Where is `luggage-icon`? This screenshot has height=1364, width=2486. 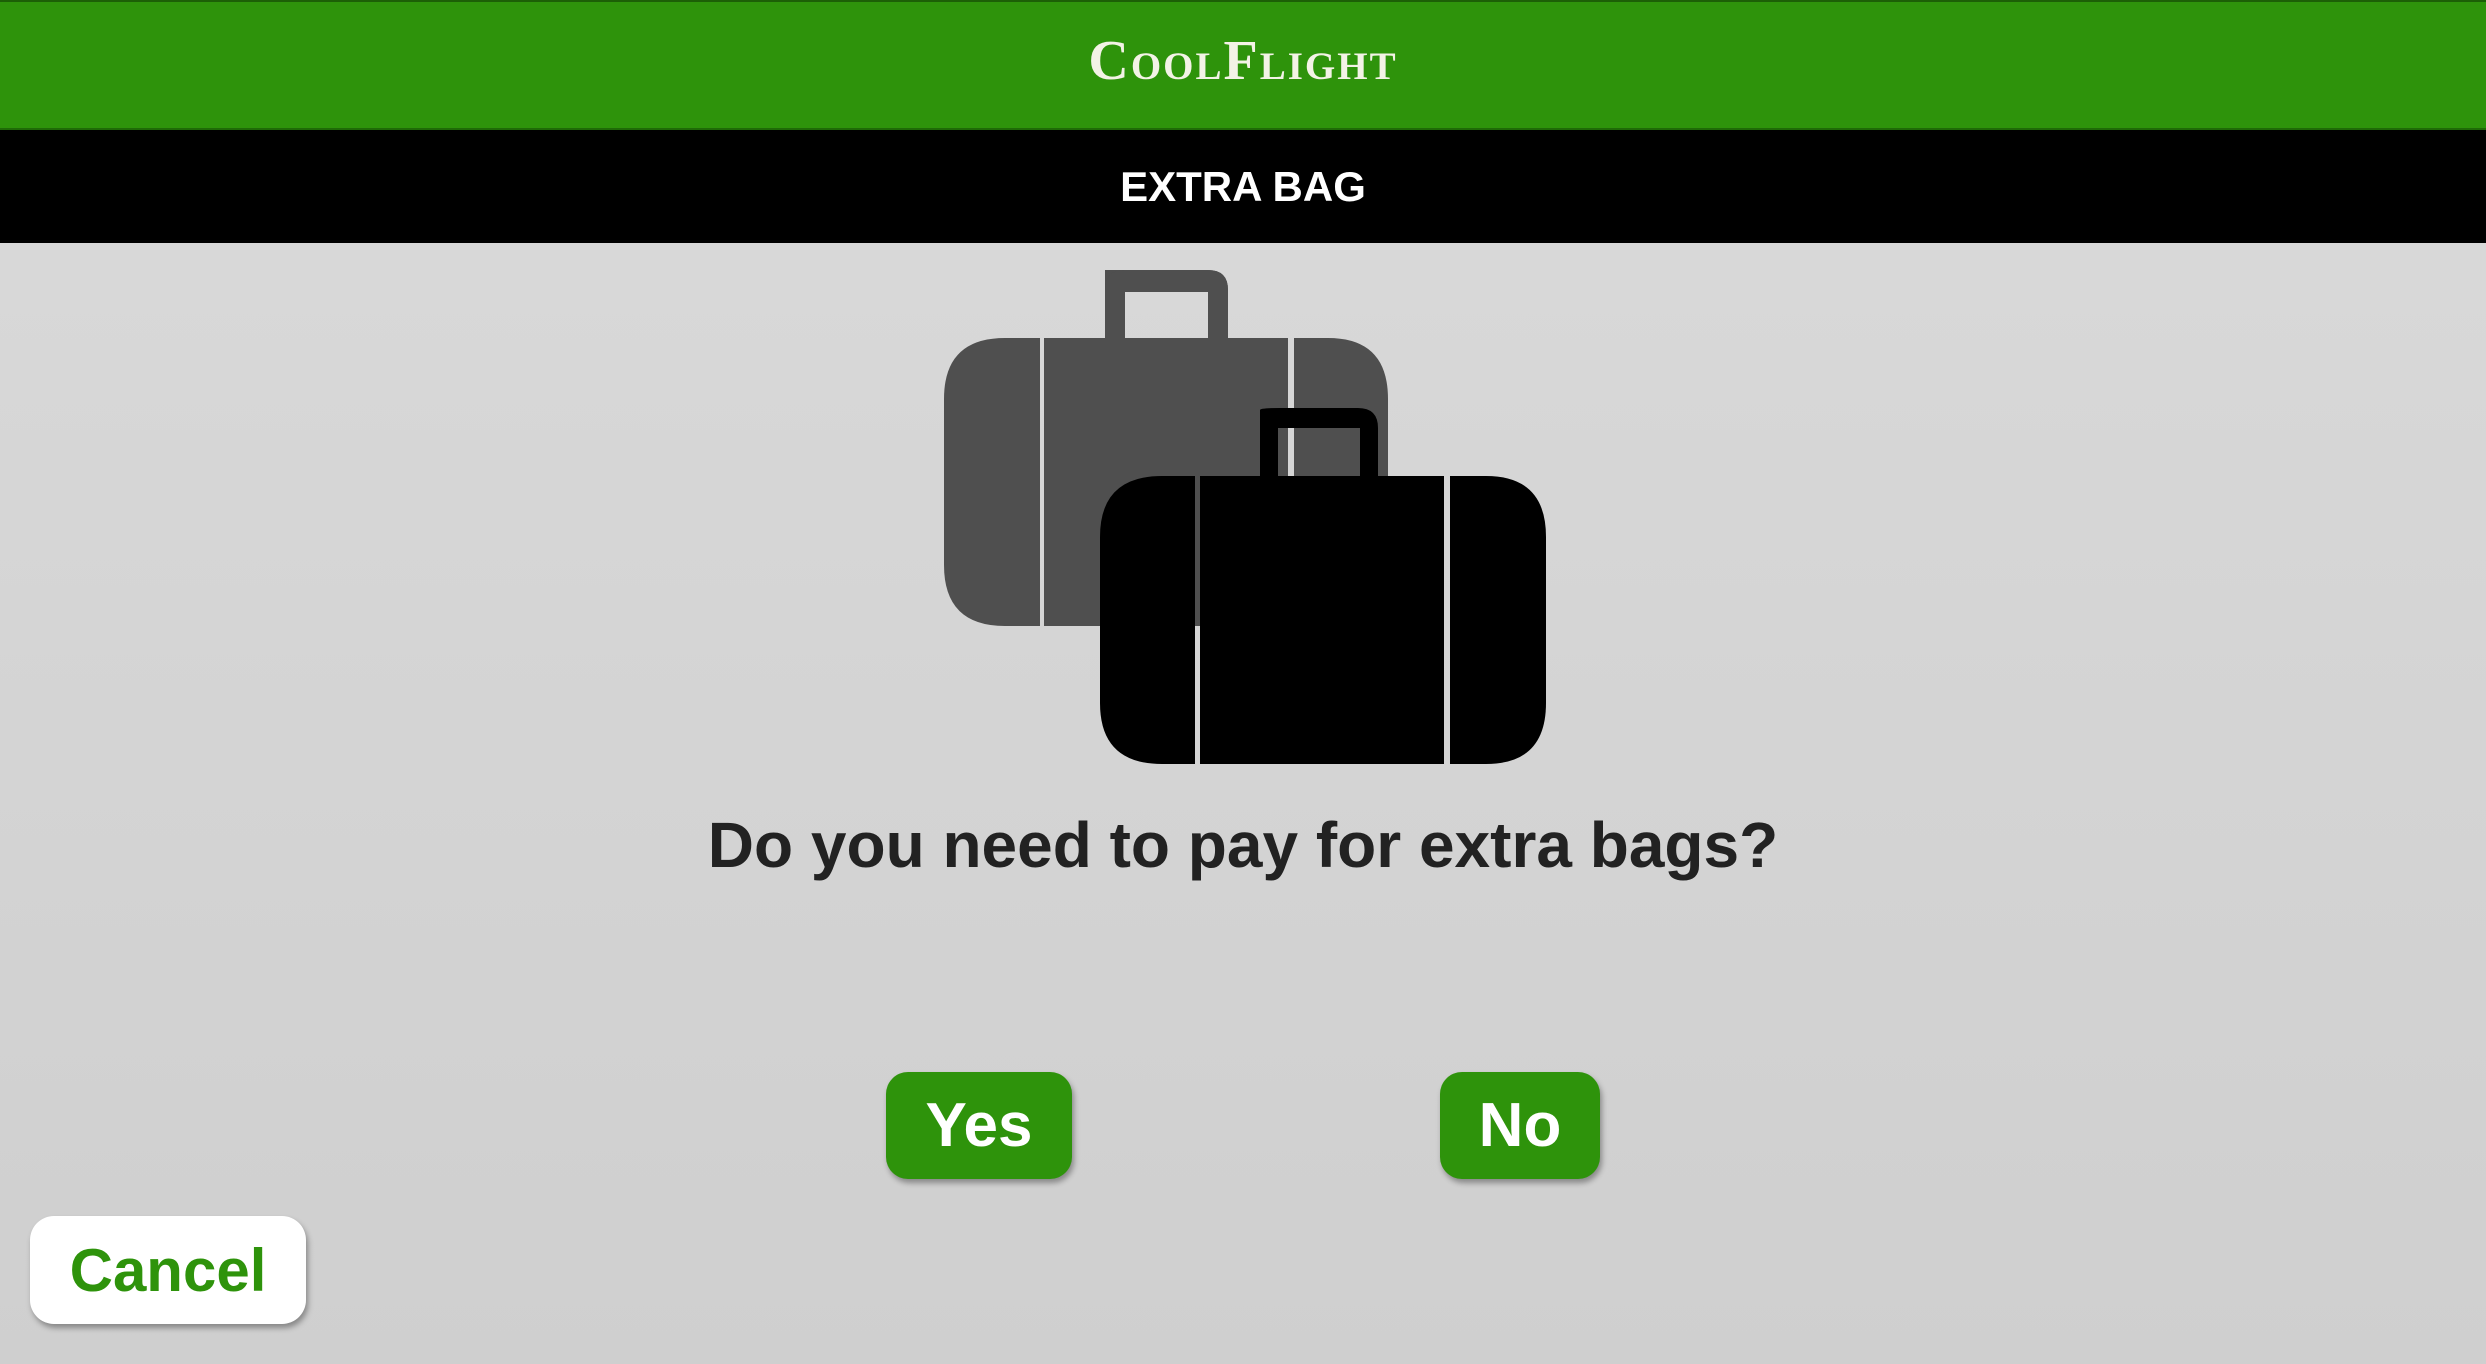
luggage-icon is located at coordinates (1245, 517).